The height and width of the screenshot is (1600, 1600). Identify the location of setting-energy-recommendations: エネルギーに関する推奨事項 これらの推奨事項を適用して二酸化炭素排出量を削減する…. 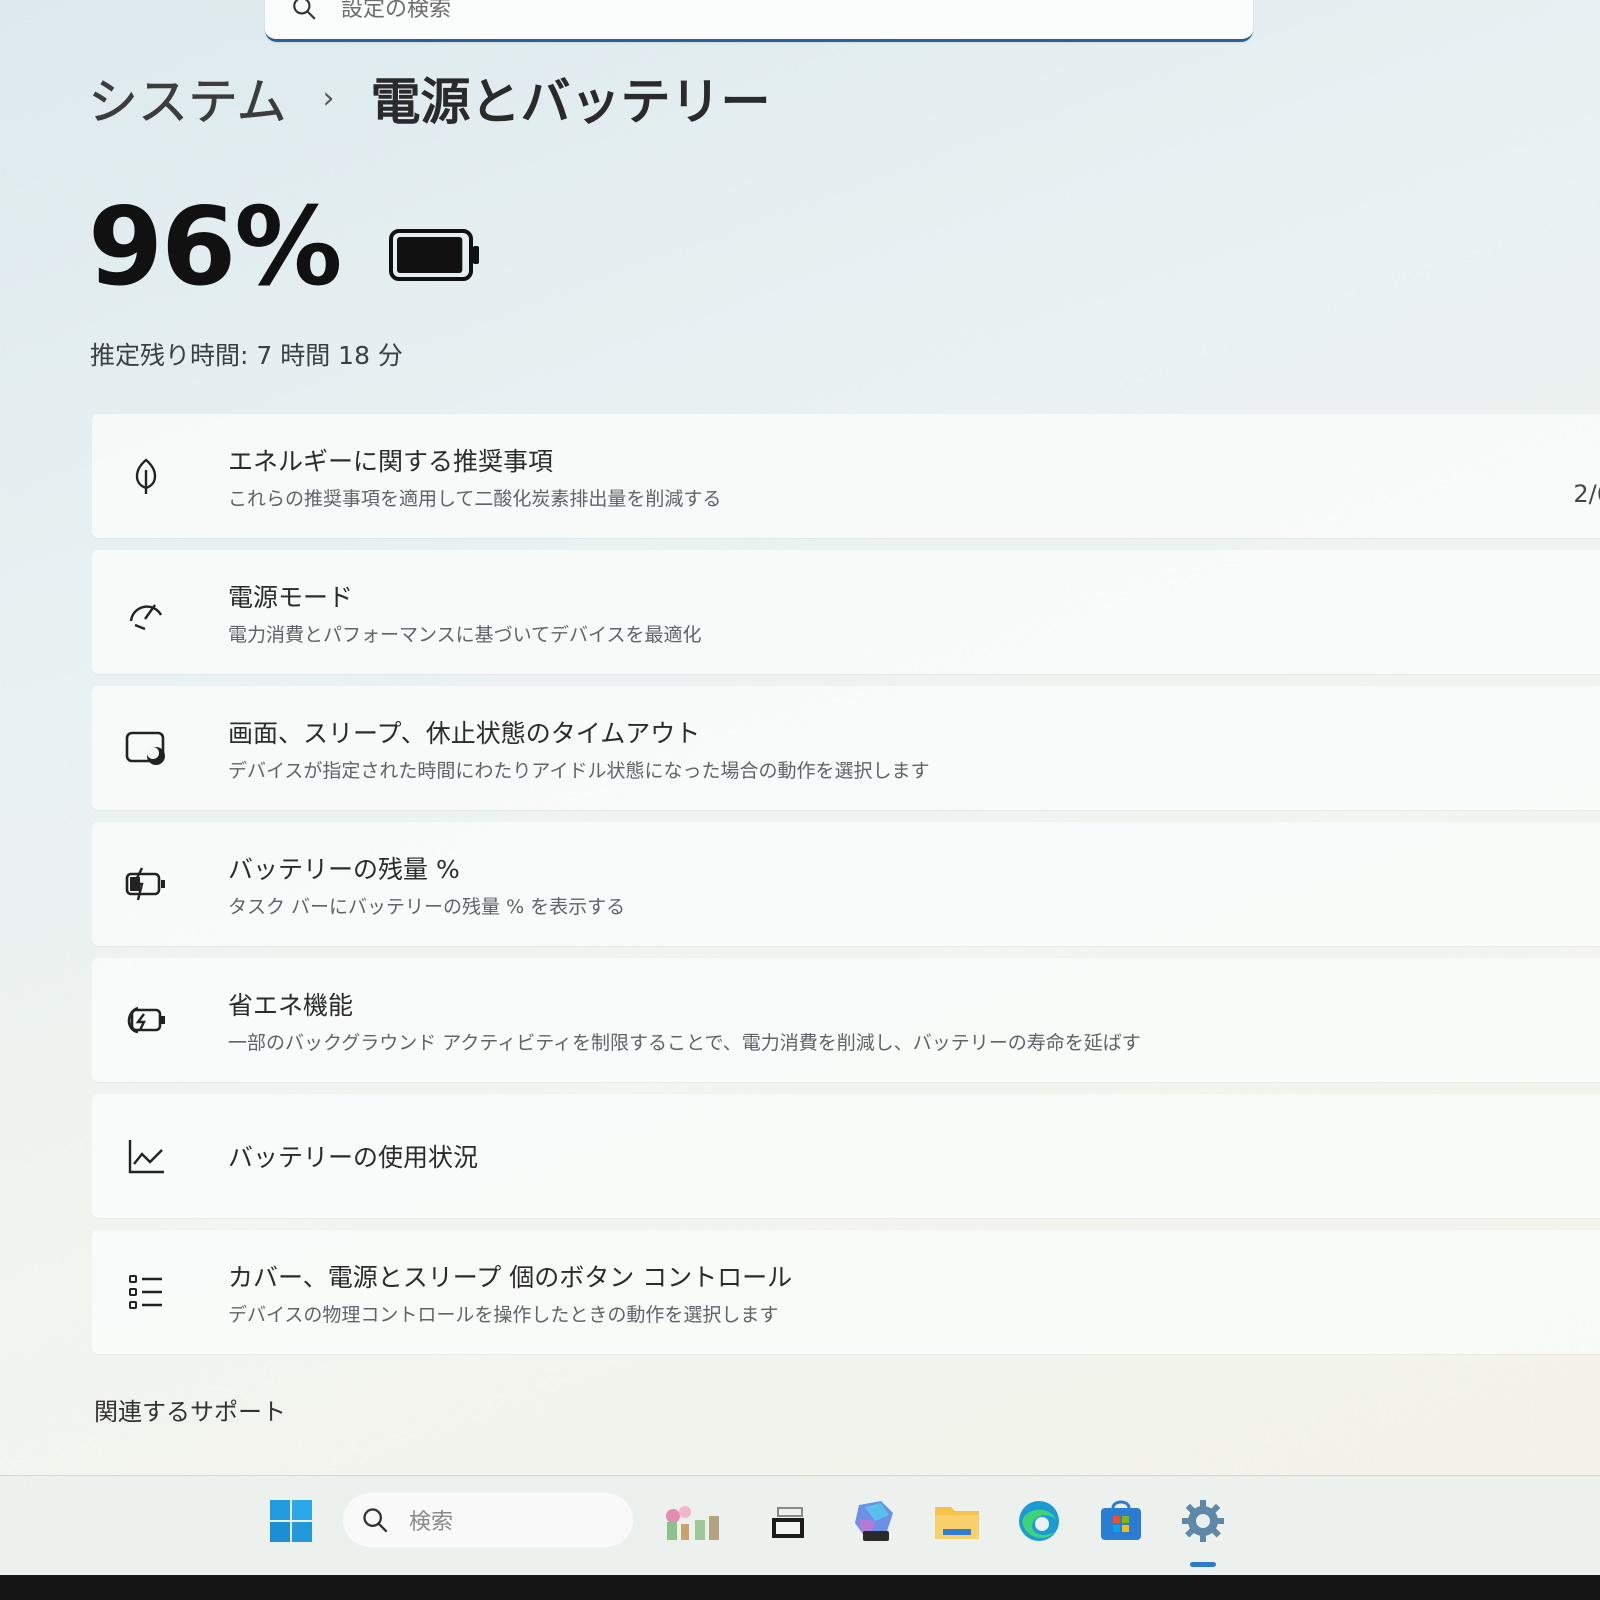
(846, 476).